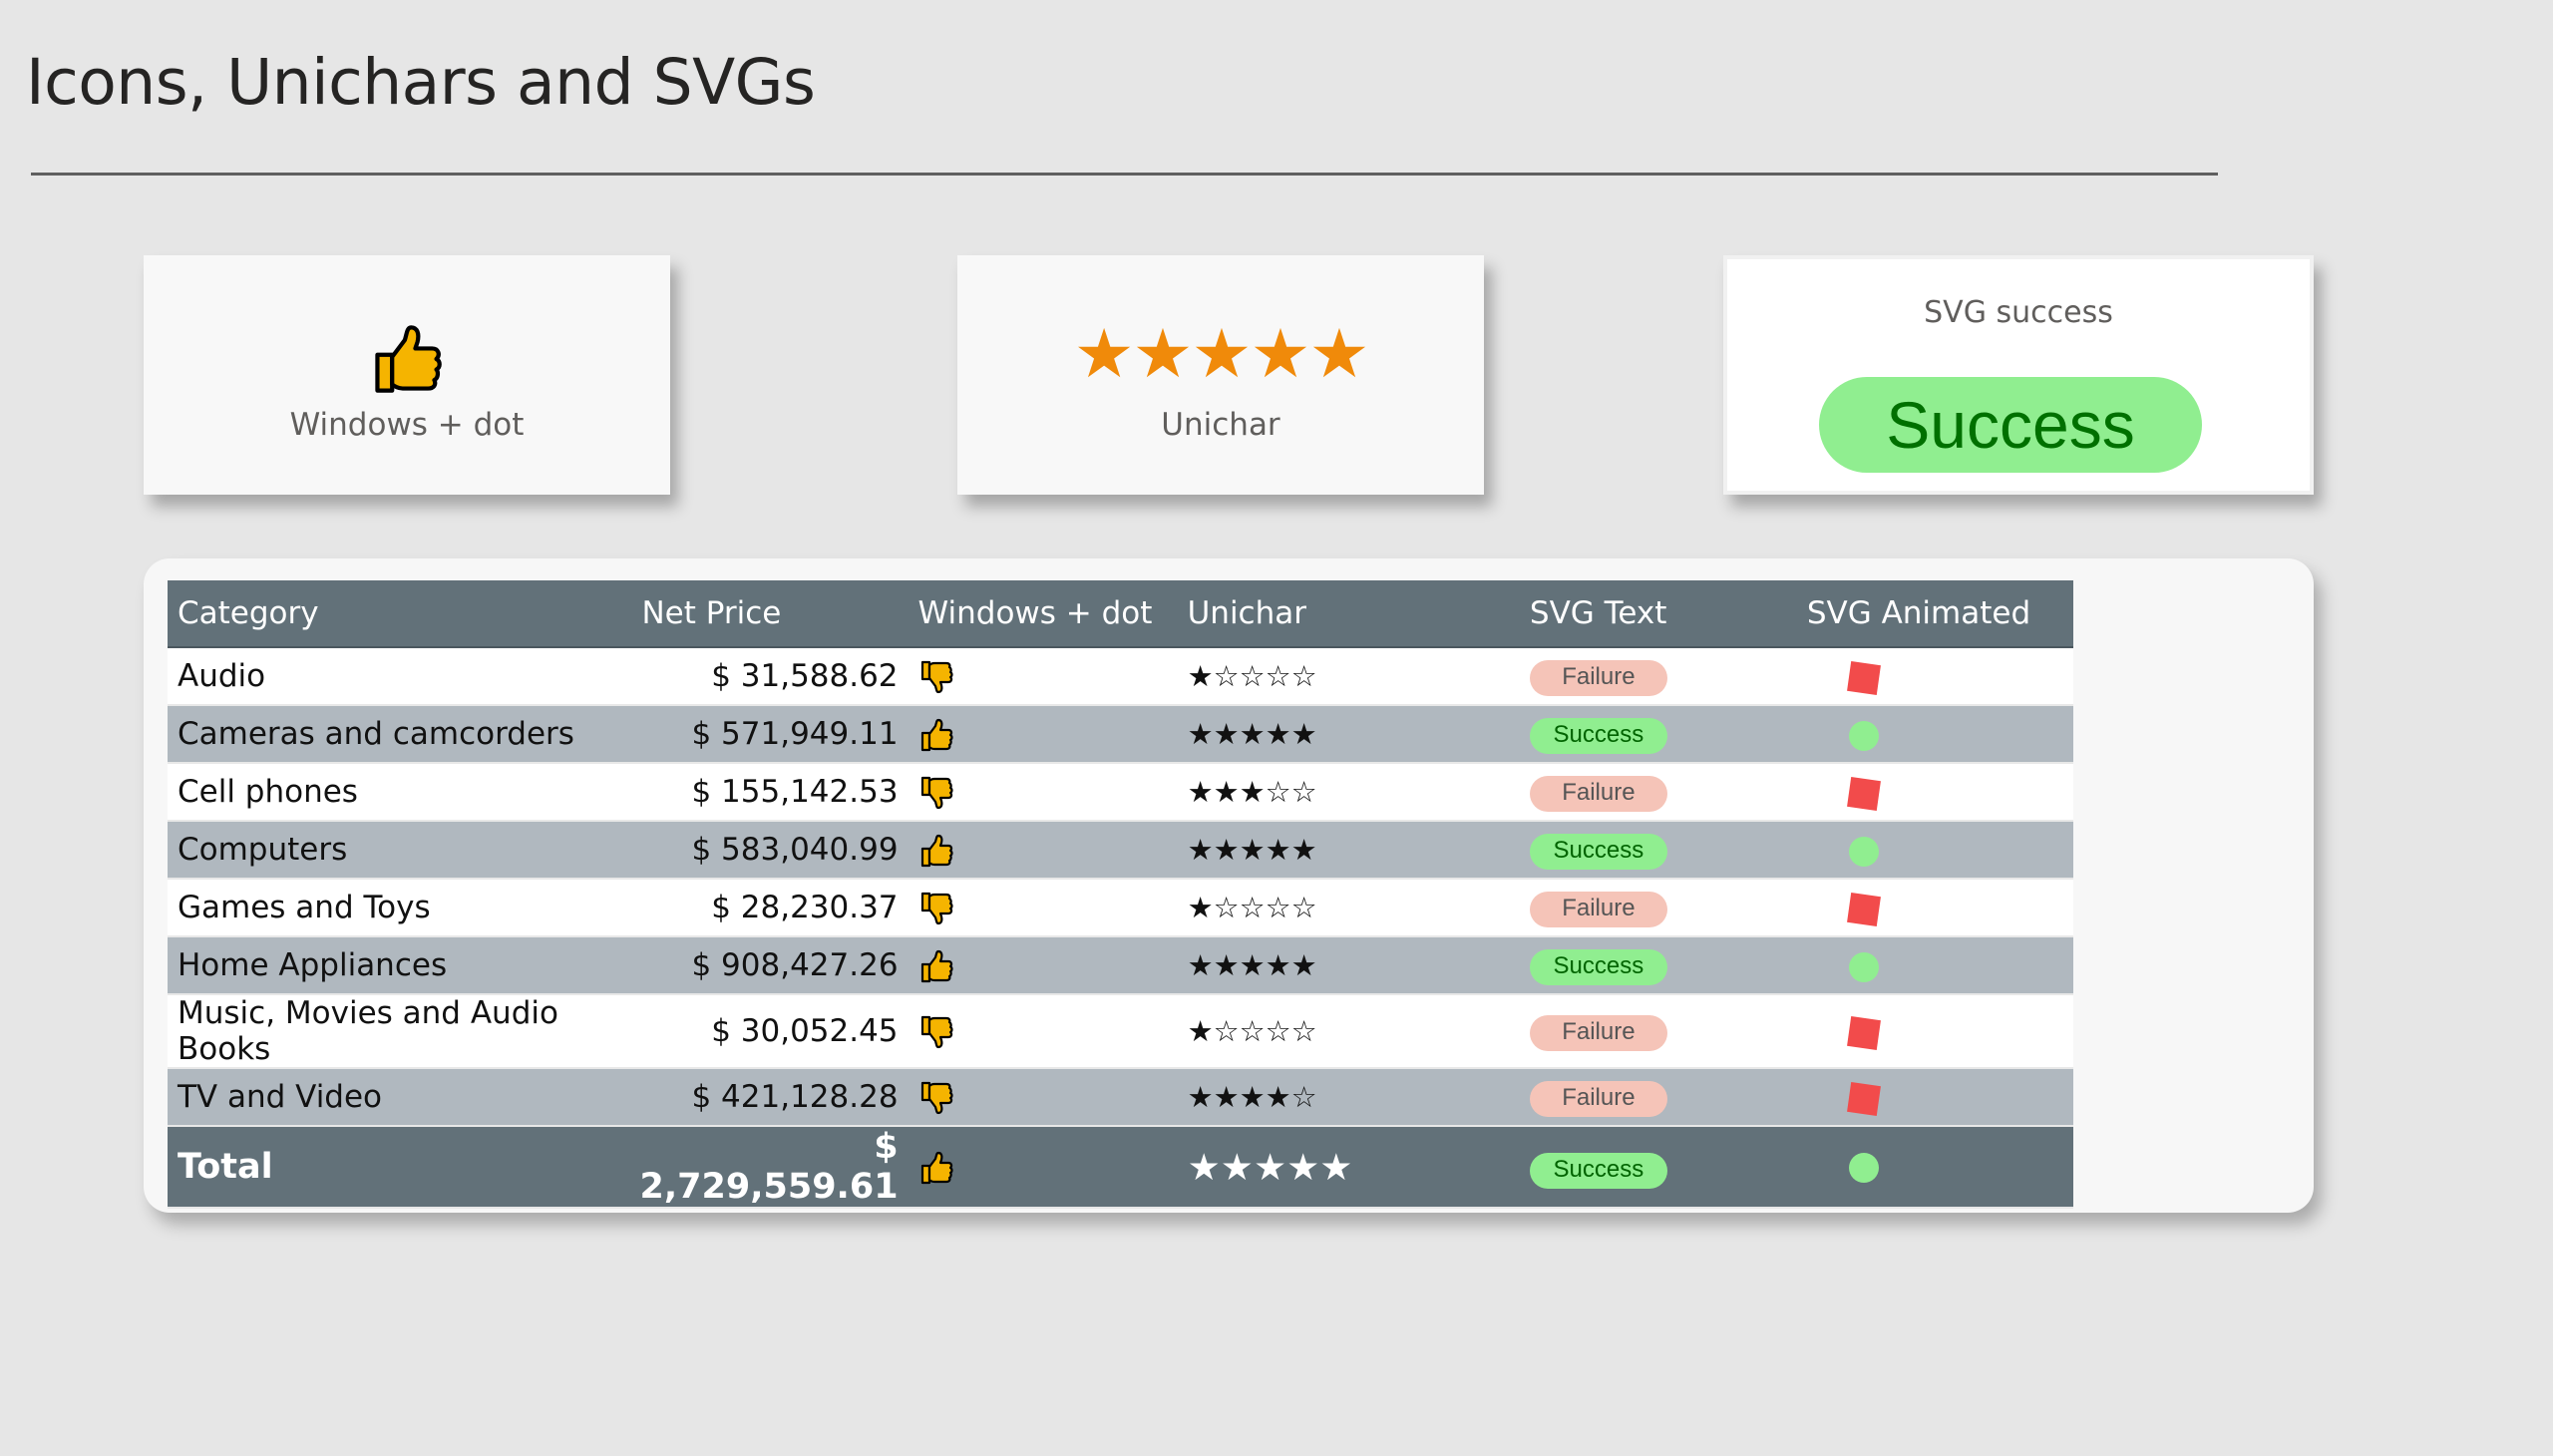 The width and height of the screenshot is (2553, 1456). What do you see at coordinates (399, 1167) in the screenshot?
I see `category-cell: Total` at bounding box center [399, 1167].